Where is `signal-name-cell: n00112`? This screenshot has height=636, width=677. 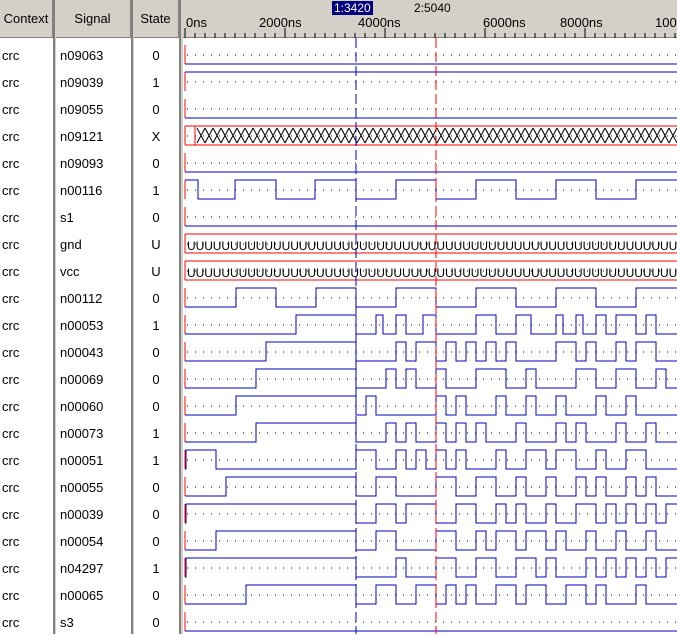
signal-name-cell: n00112 is located at coordinates (95, 298).